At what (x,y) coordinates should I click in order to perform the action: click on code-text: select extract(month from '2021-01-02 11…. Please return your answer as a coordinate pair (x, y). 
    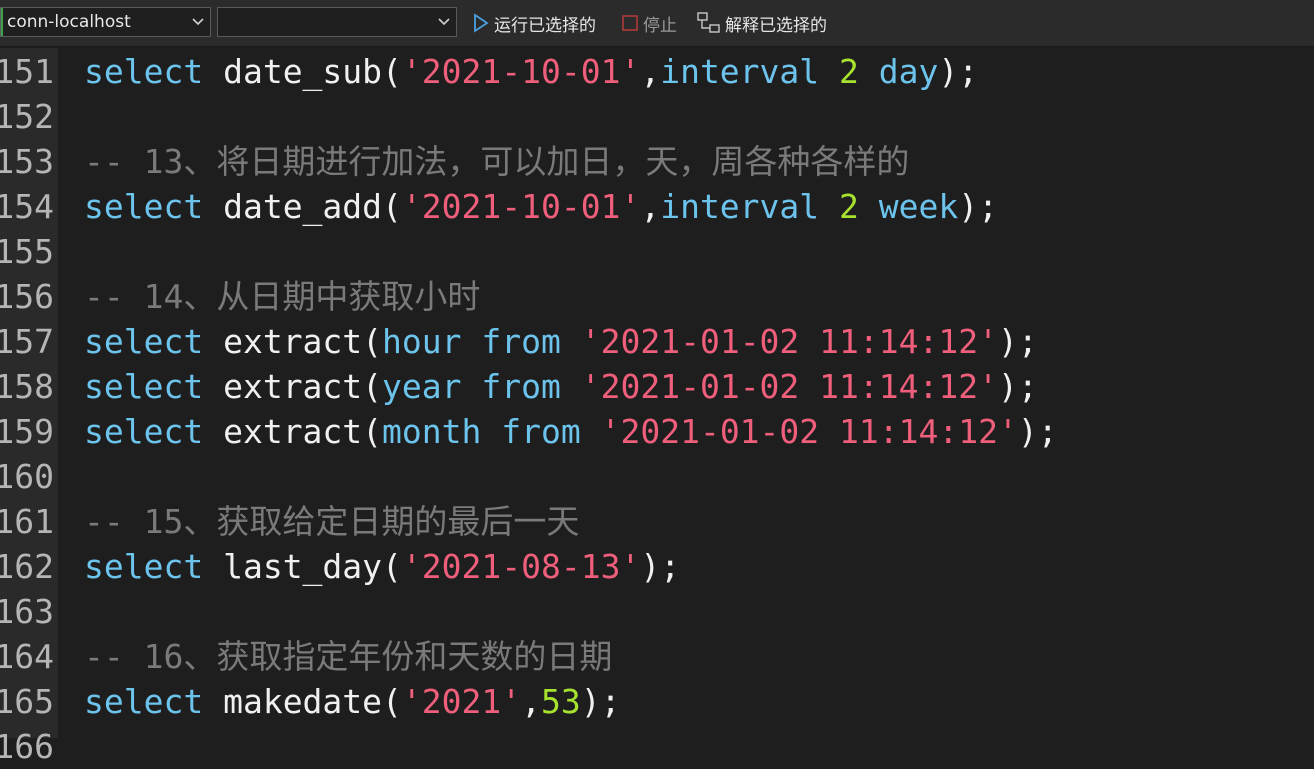
    Looking at the image, I should click on (571, 431).